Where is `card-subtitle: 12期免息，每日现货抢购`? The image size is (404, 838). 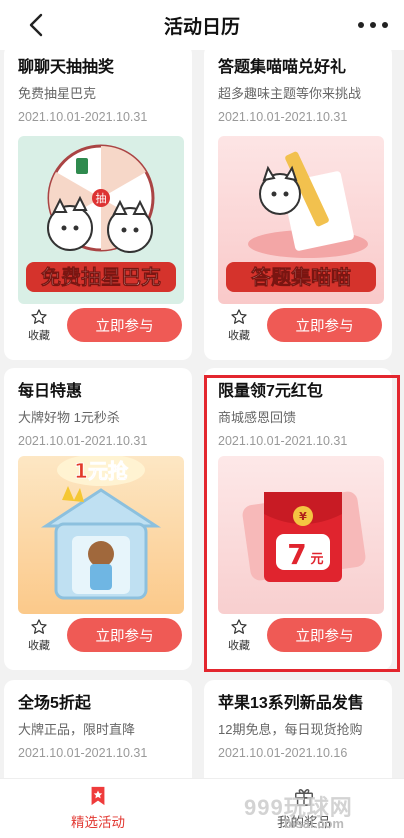
card-subtitle: 12期免息，每日现货抢购 is located at coordinates (290, 729).